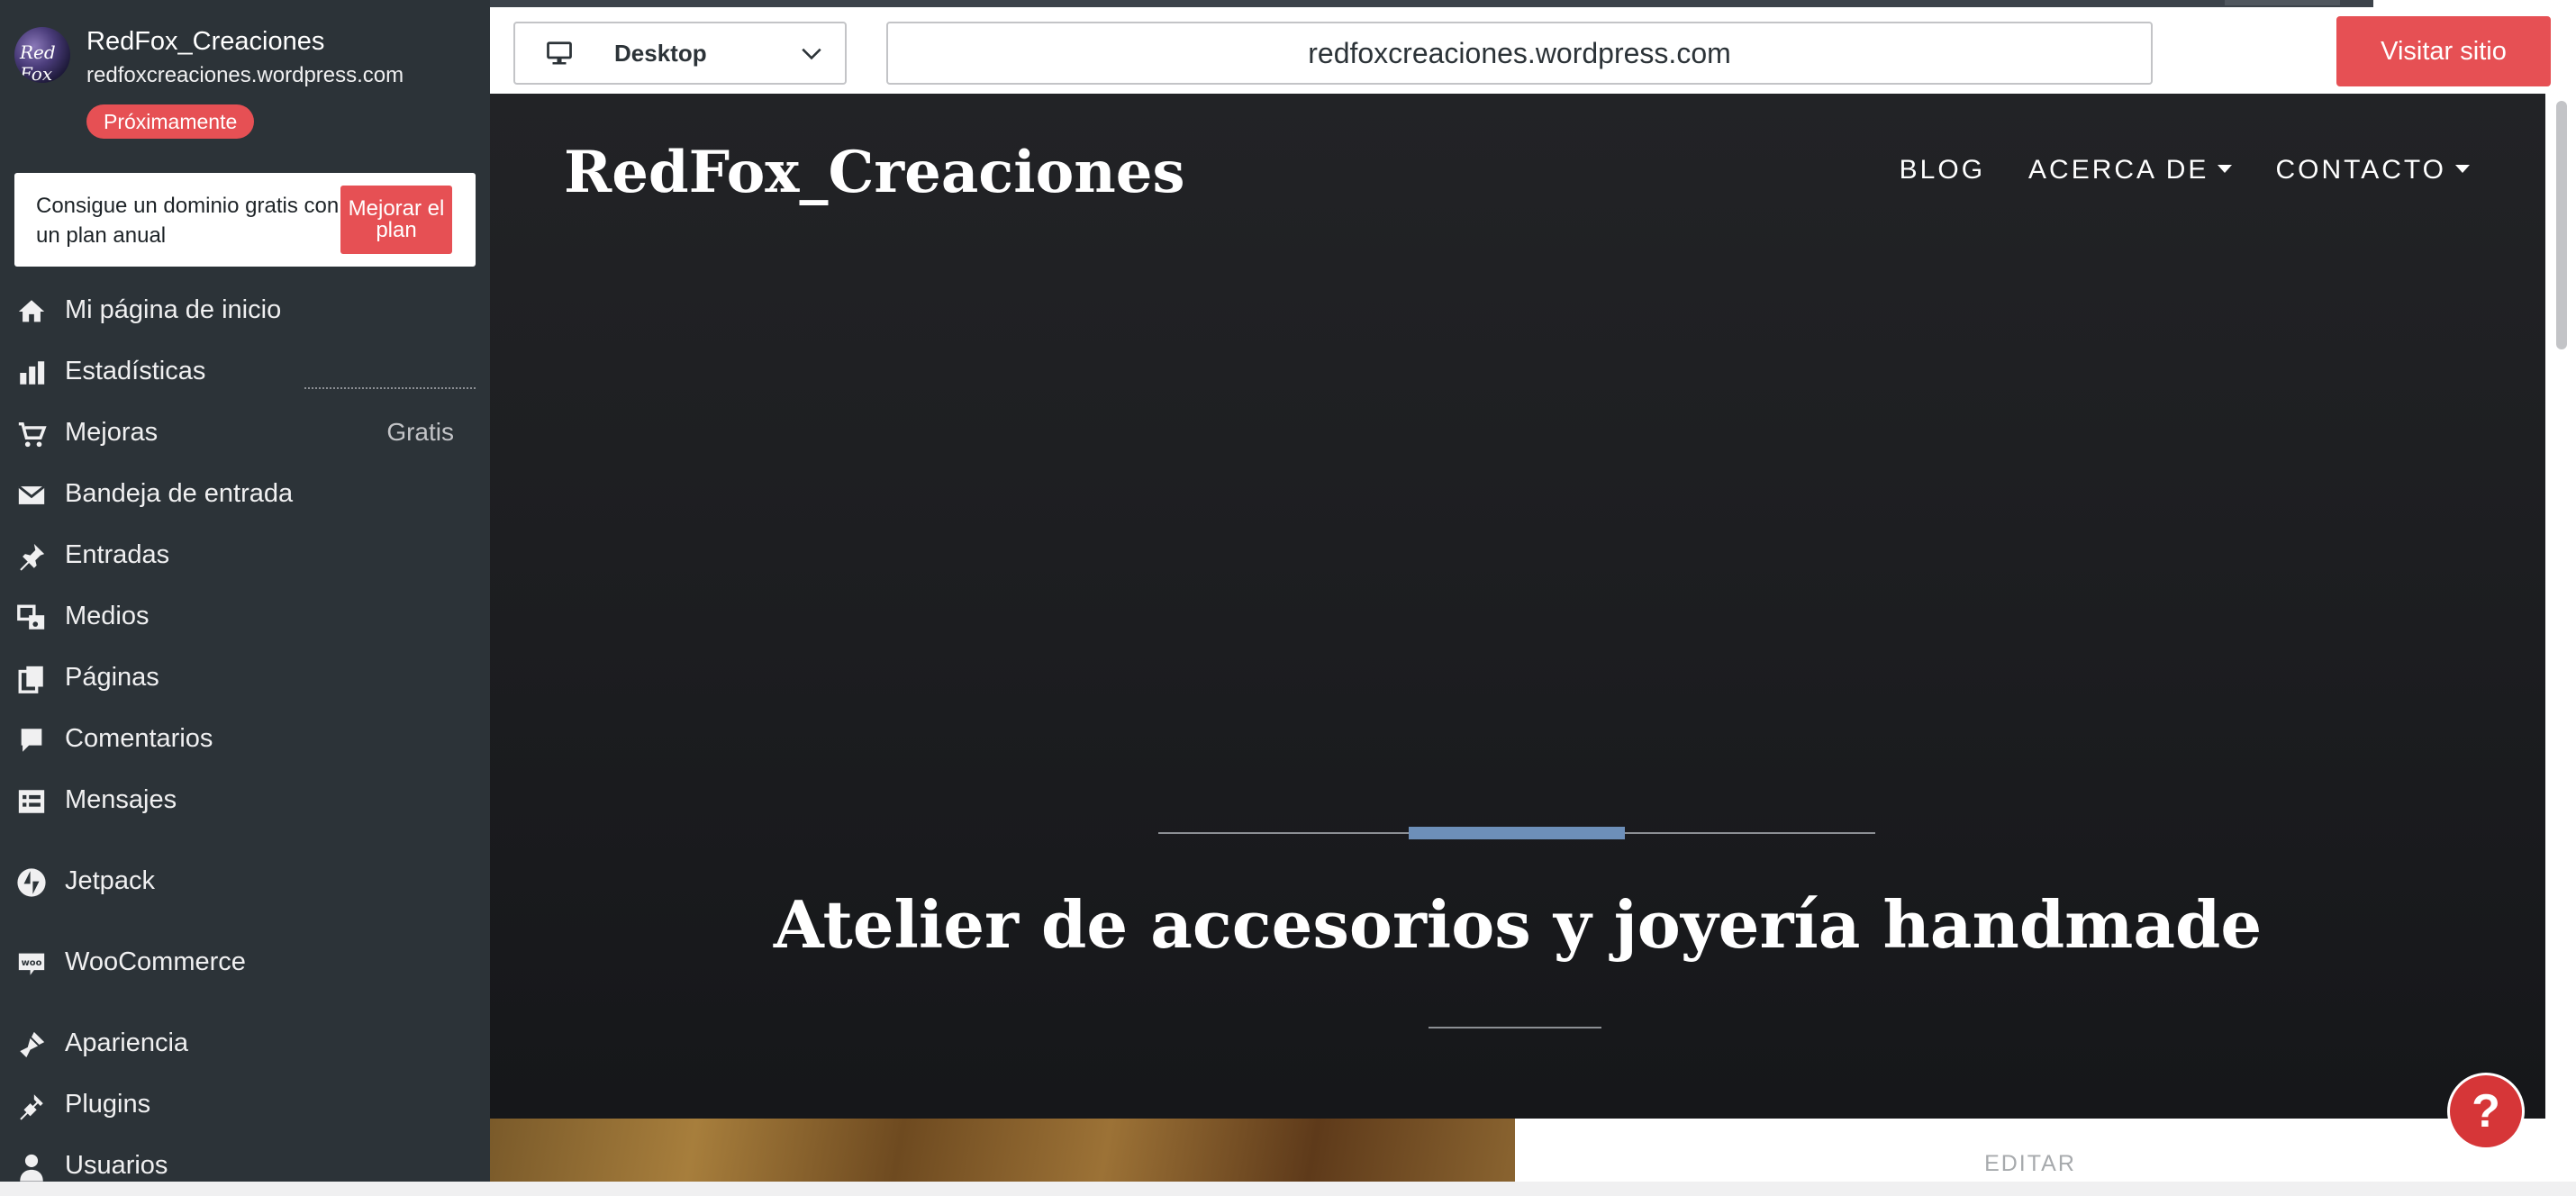 This screenshot has height=1196, width=2576. Describe the element at coordinates (2561, 225) in the screenshot. I see `scrollbar-thumb` at that location.